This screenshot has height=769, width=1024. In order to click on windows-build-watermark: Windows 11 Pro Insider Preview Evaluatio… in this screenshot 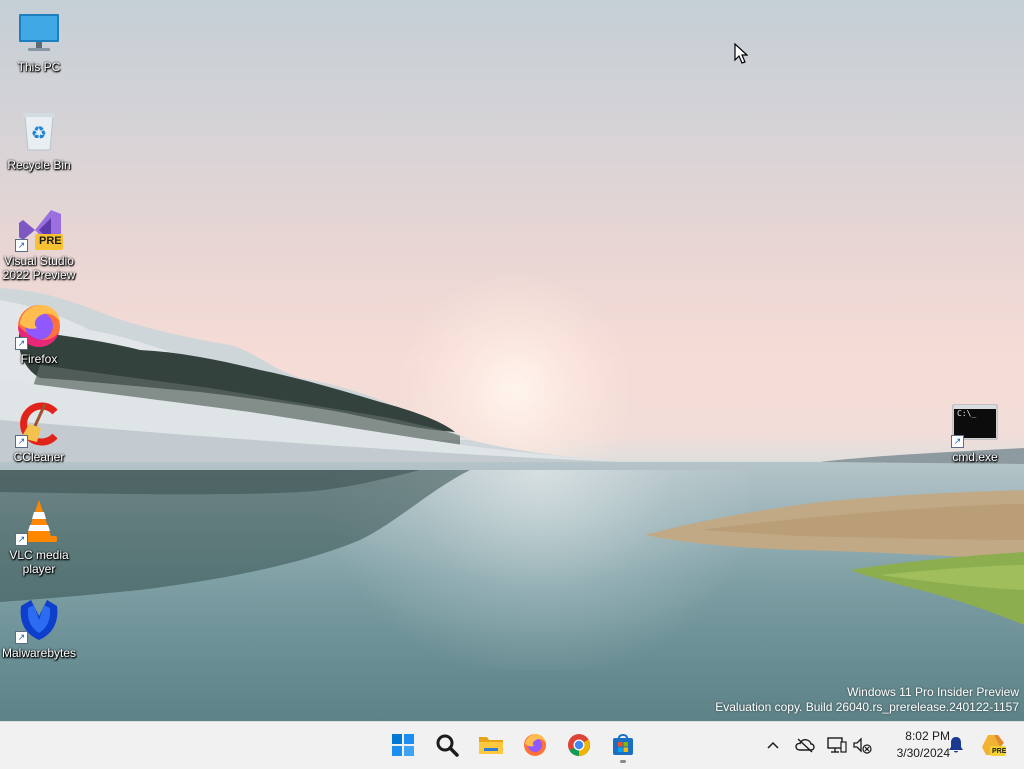, I will do `click(867, 700)`.